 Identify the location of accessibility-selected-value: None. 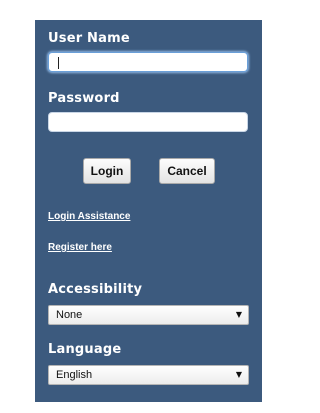
(69, 315).